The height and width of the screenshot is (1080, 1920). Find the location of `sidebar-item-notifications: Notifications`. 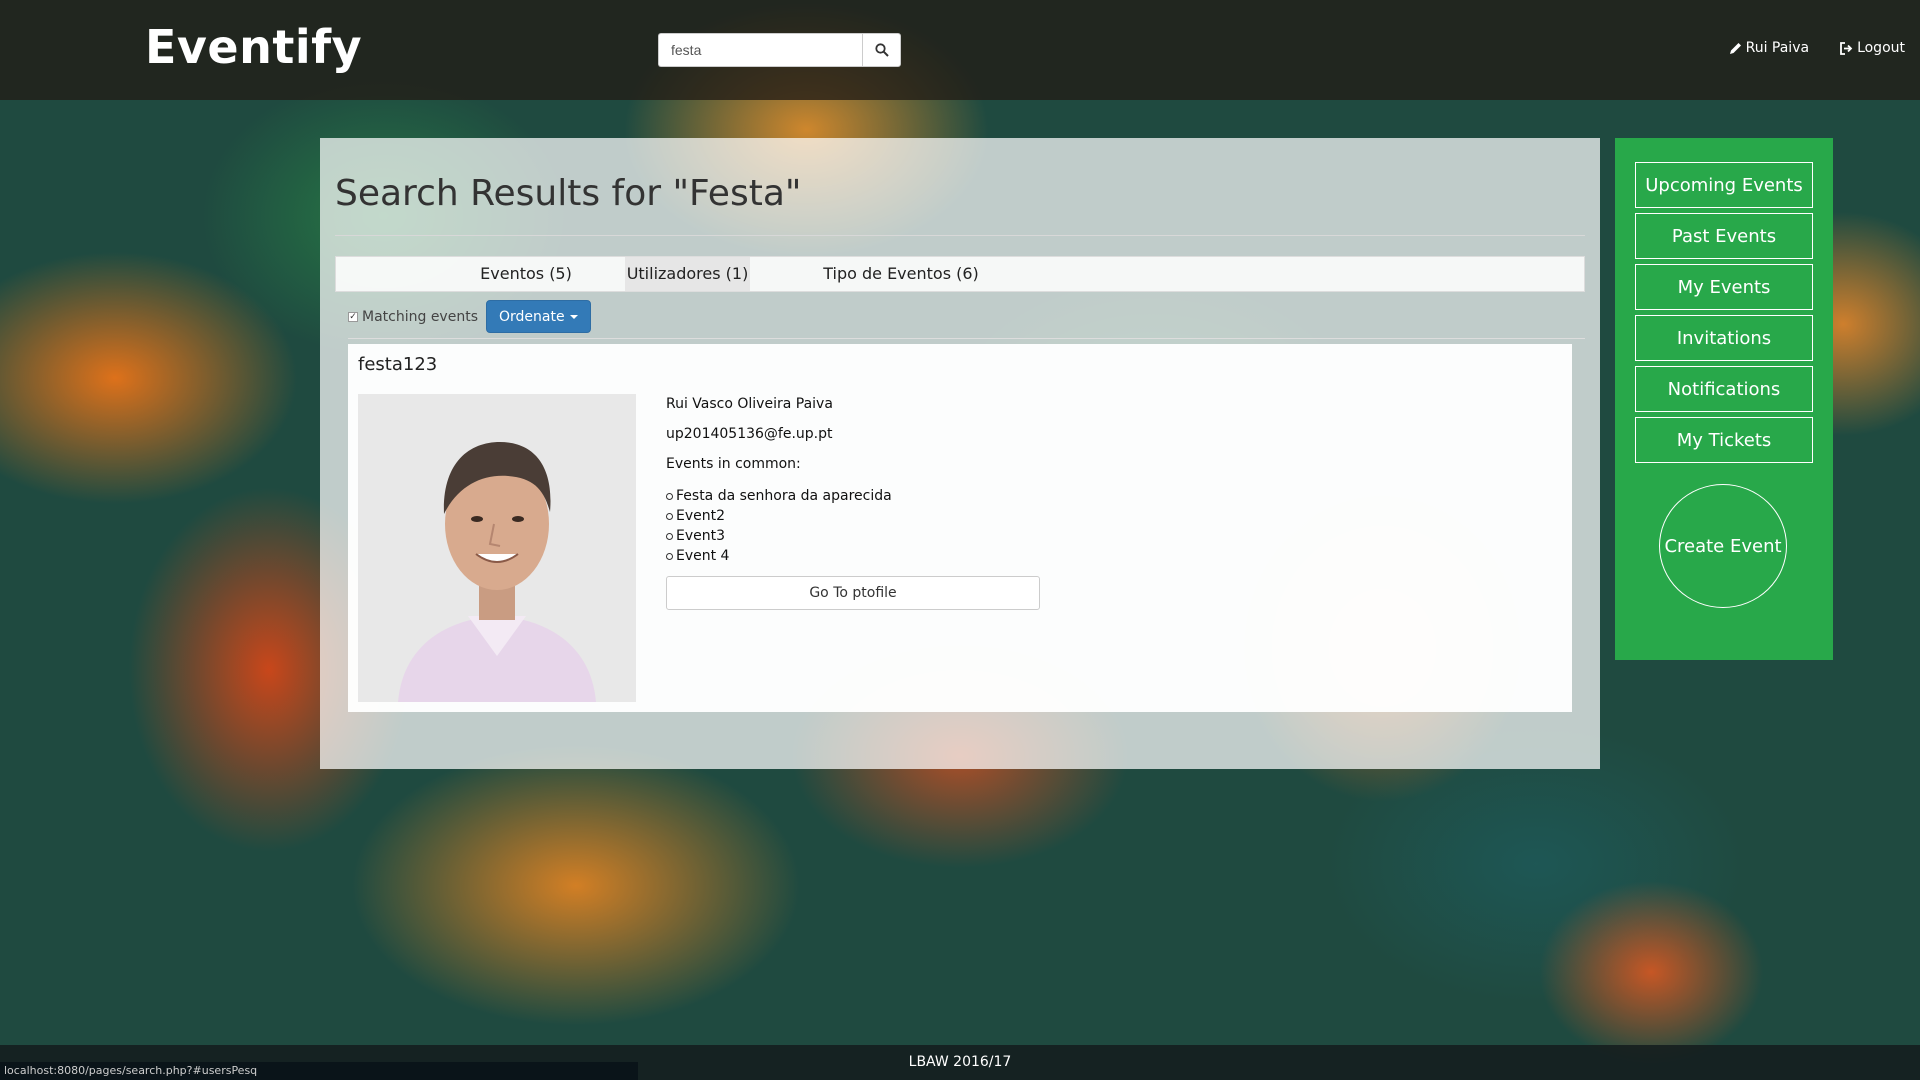

sidebar-item-notifications: Notifications is located at coordinates (1724, 389).